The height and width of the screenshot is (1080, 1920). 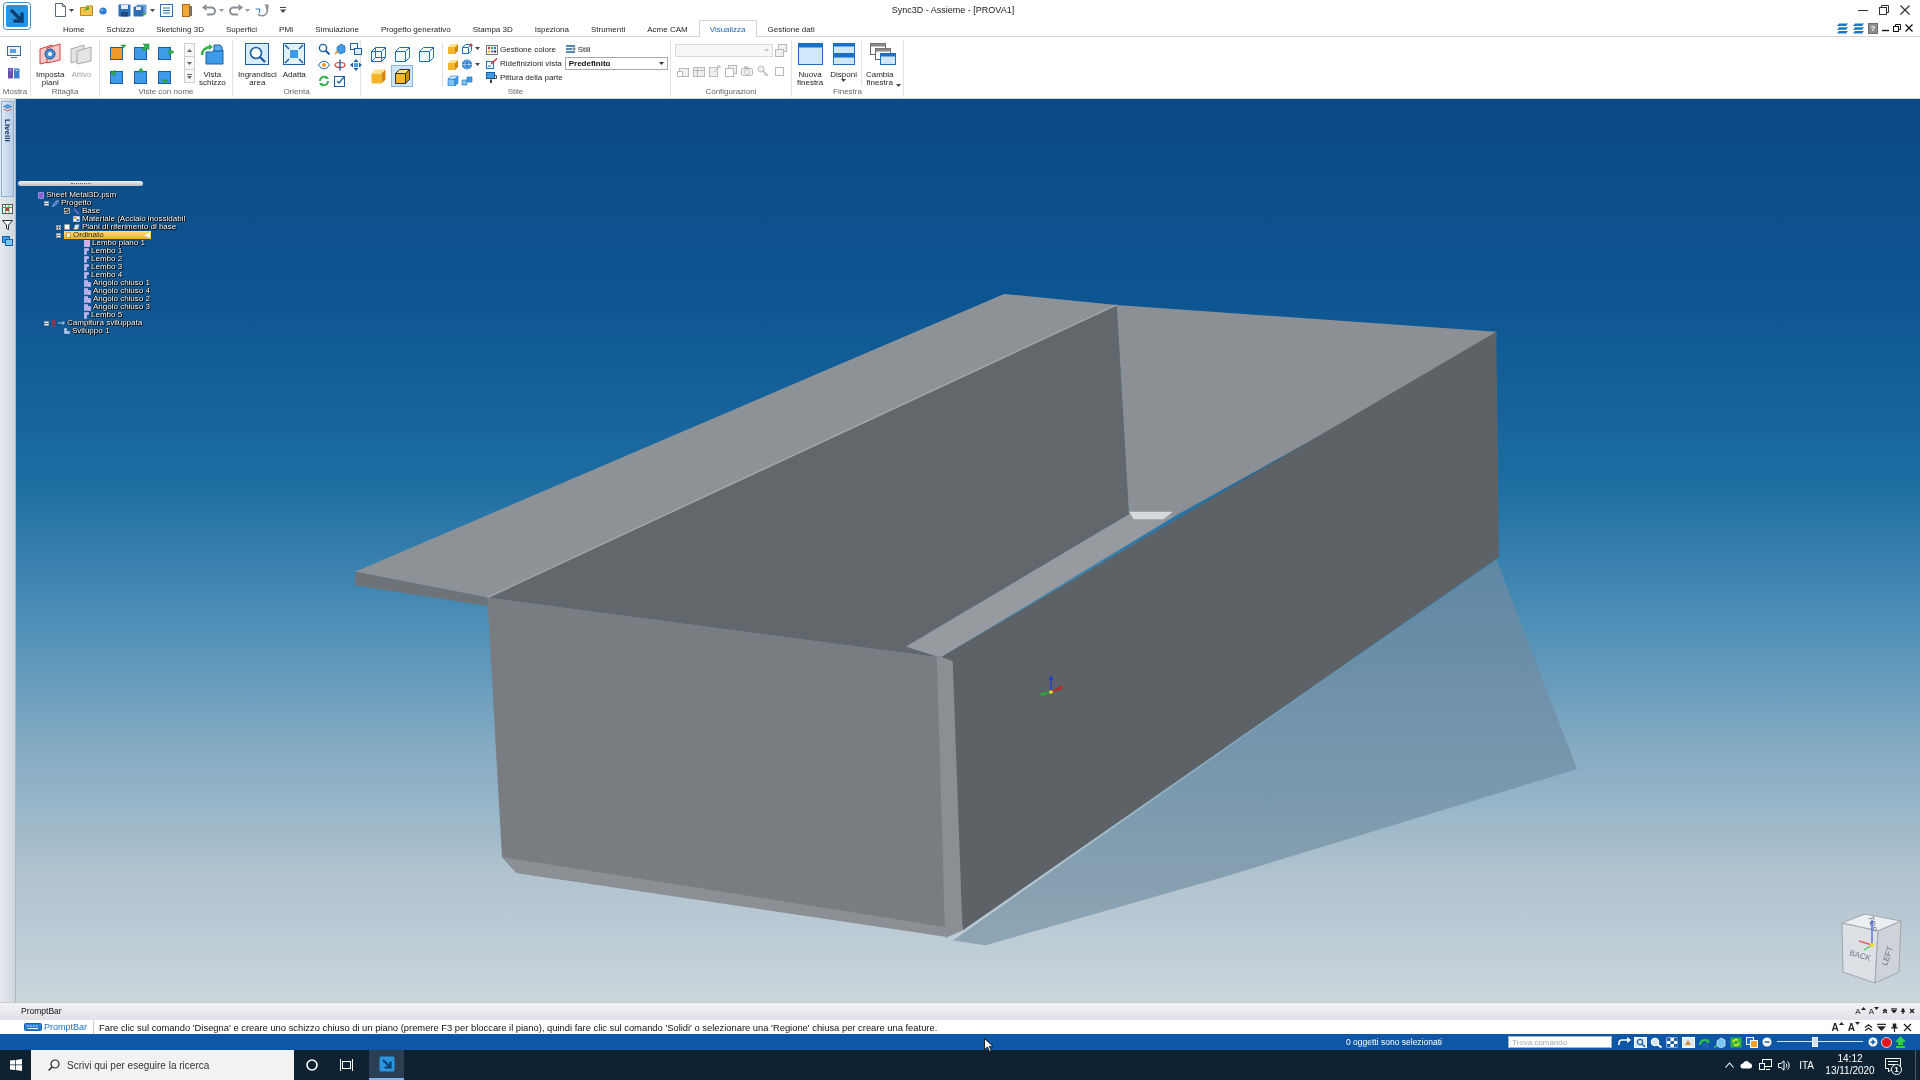 I want to click on double-chevron-icon, so click(x=1885, y=1011).